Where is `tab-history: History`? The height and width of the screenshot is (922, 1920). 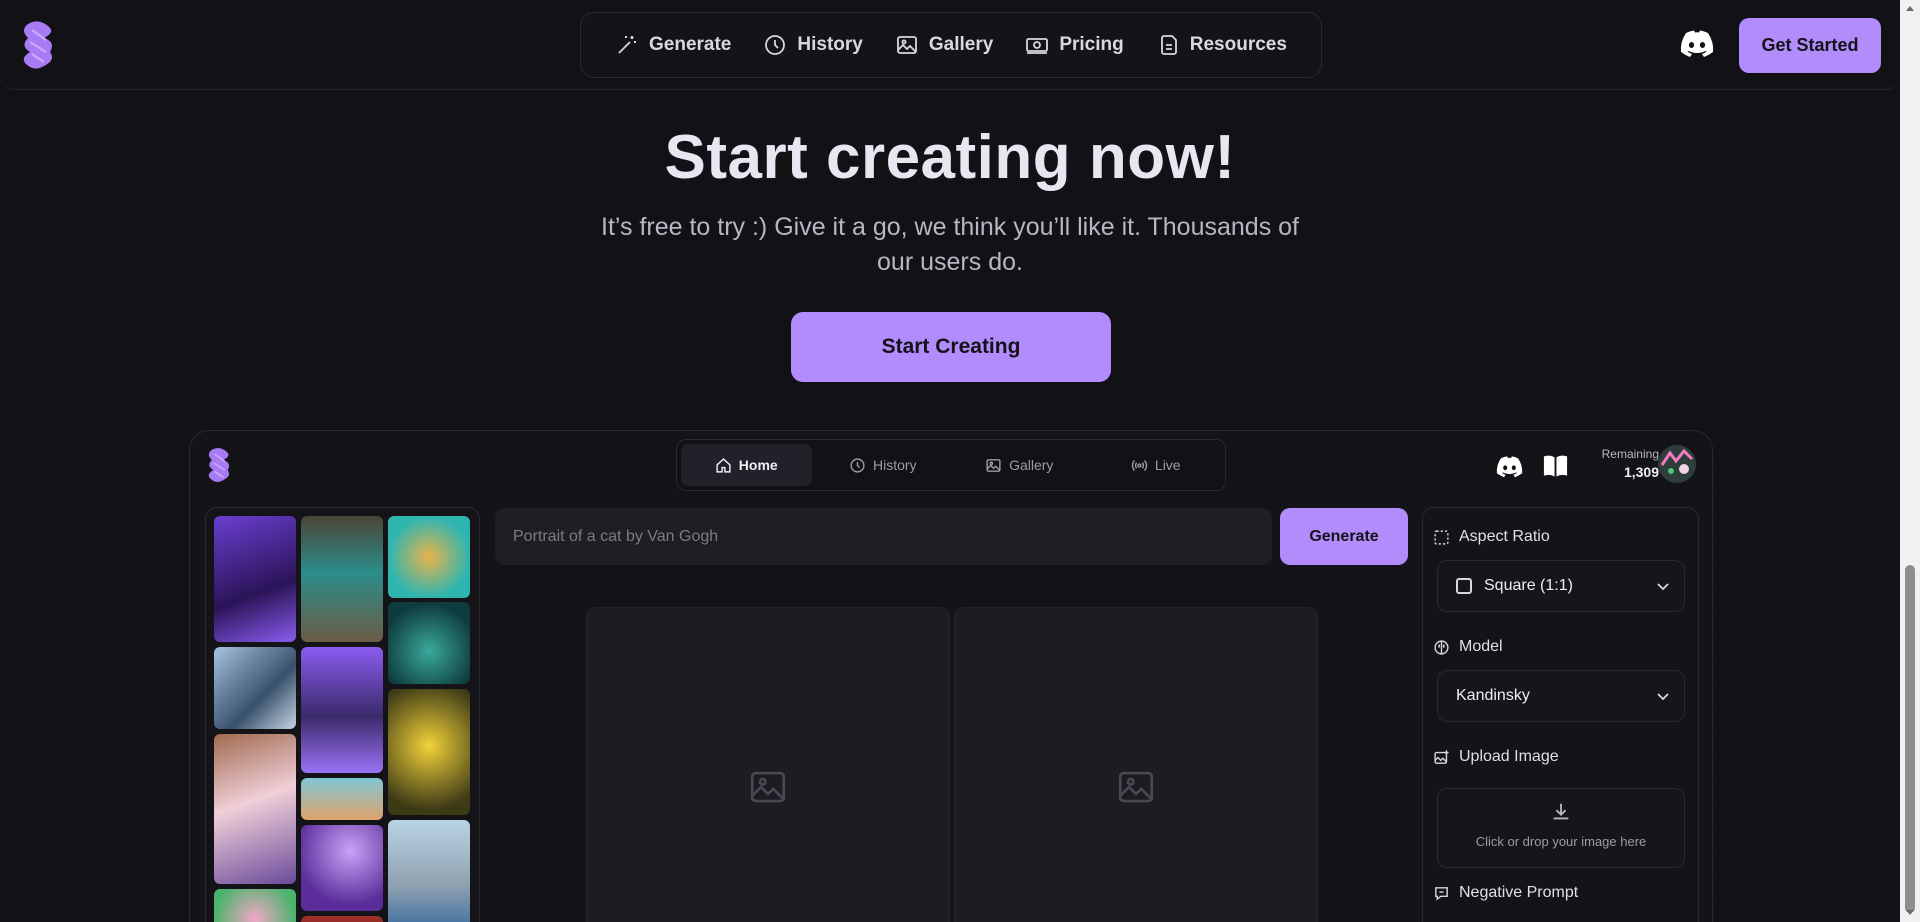 tab-history: History is located at coordinates (883, 465).